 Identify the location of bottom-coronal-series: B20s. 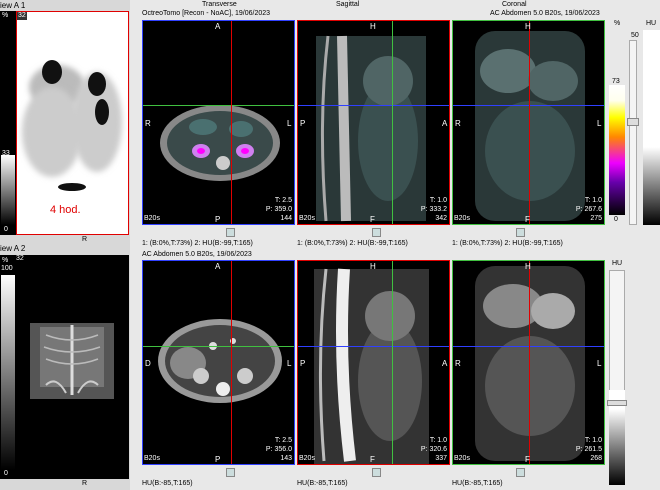
(462, 458).